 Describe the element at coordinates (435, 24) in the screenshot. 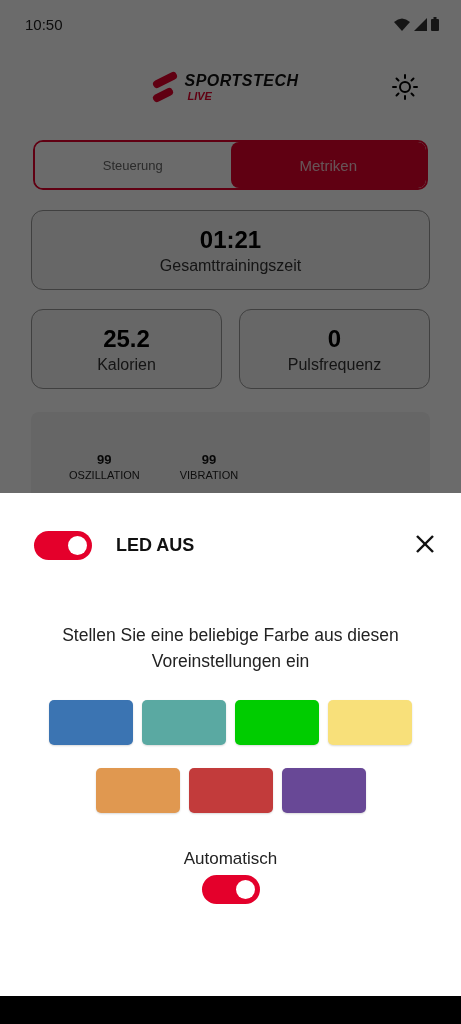

I see `battery-icon` at that location.